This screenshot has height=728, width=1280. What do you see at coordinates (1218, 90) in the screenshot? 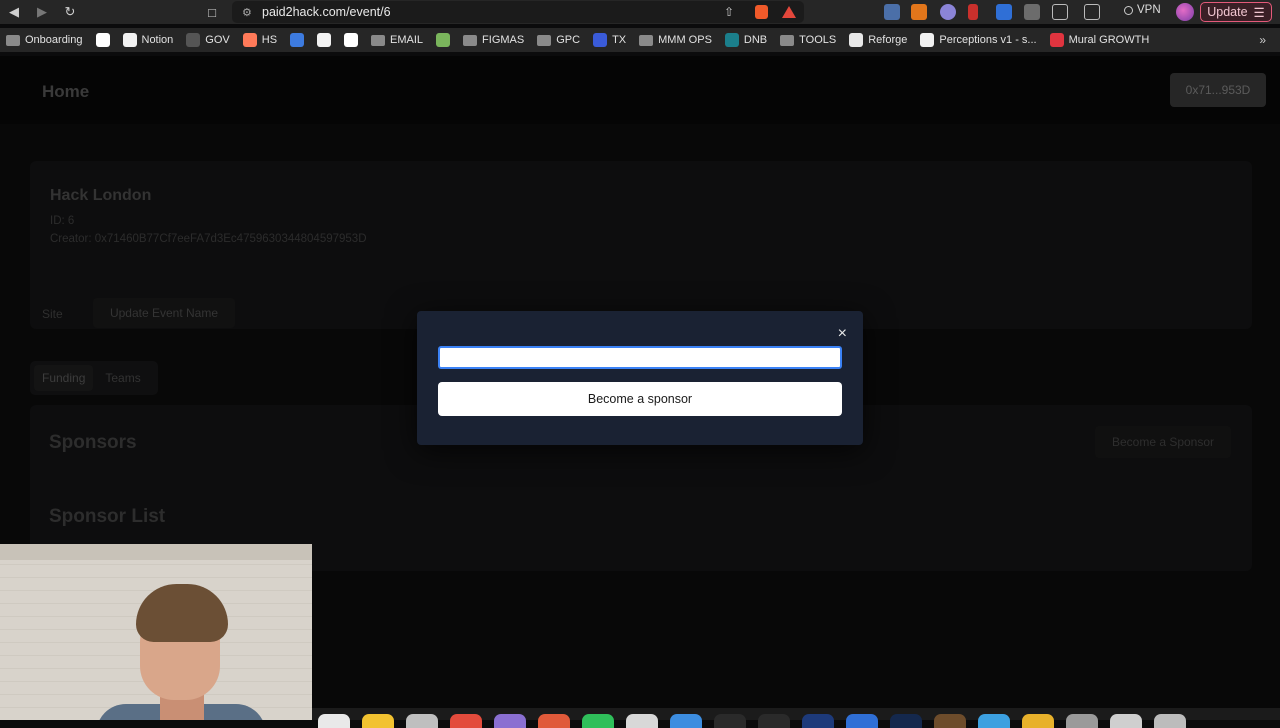
I see `wallet-button: 0x71...953D` at bounding box center [1218, 90].